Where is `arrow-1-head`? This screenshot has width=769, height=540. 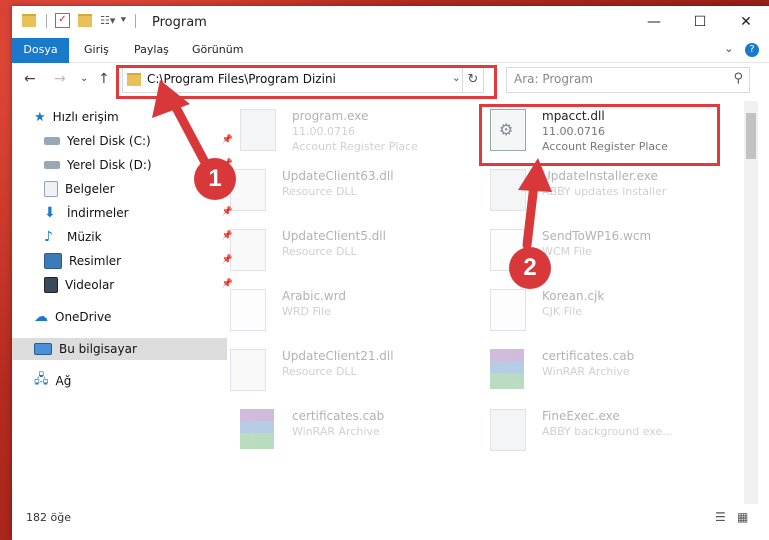 arrow-1-head is located at coordinates (171, 99).